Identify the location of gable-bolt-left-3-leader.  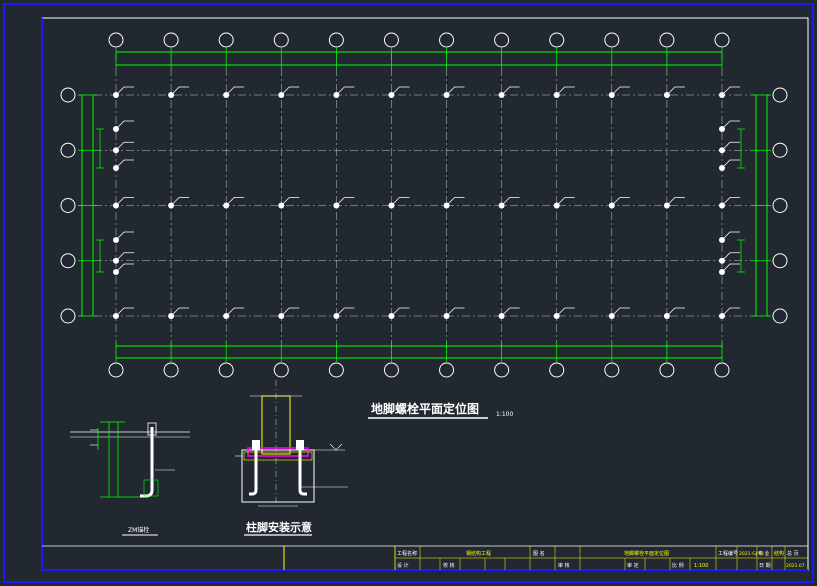
(125, 235).